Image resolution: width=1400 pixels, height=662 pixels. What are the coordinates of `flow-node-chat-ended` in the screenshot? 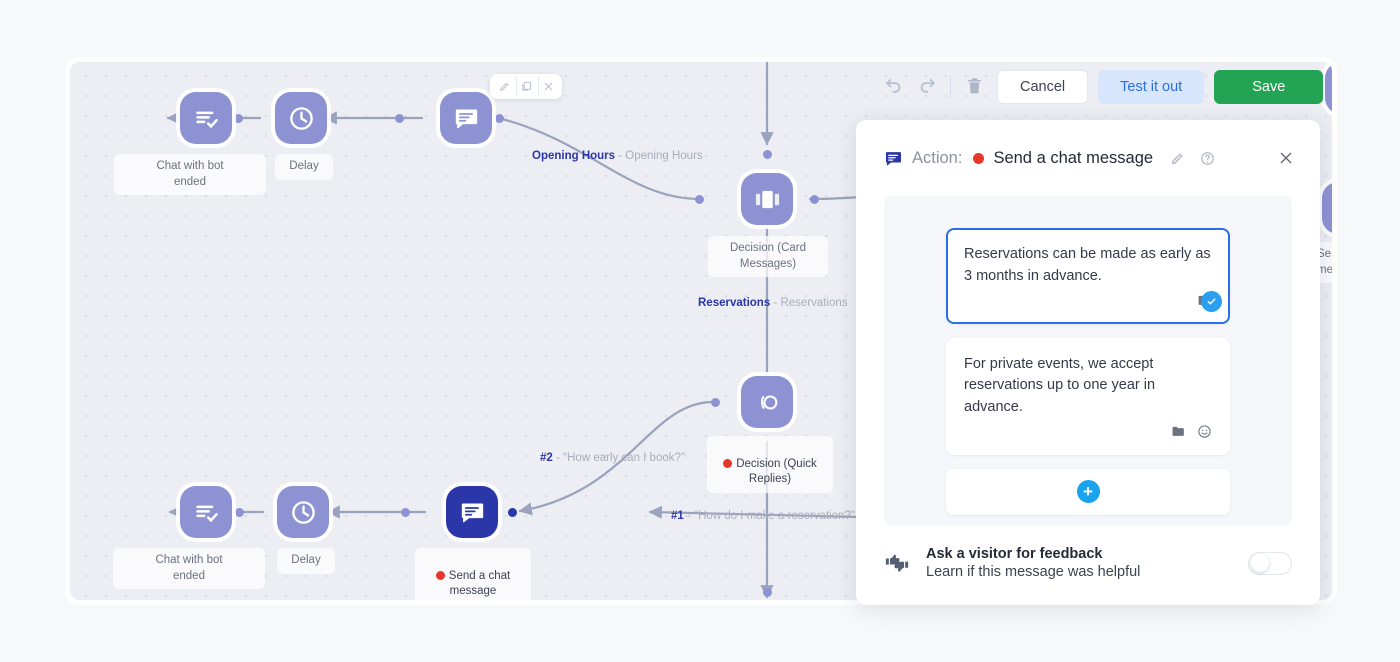 It's located at (206, 118).